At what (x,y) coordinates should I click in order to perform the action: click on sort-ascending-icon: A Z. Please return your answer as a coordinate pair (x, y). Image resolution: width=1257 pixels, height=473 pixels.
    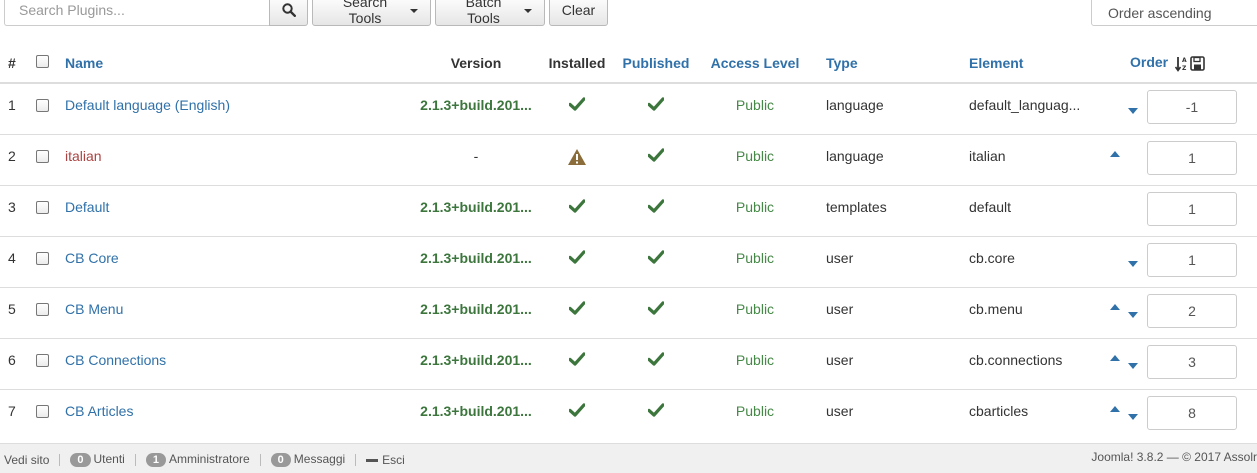
    Looking at the image, I should click on (1181, 64).